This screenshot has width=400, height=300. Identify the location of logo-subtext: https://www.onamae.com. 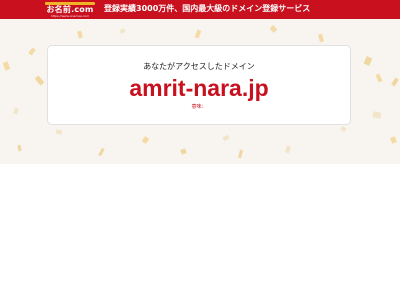
(70, 15).